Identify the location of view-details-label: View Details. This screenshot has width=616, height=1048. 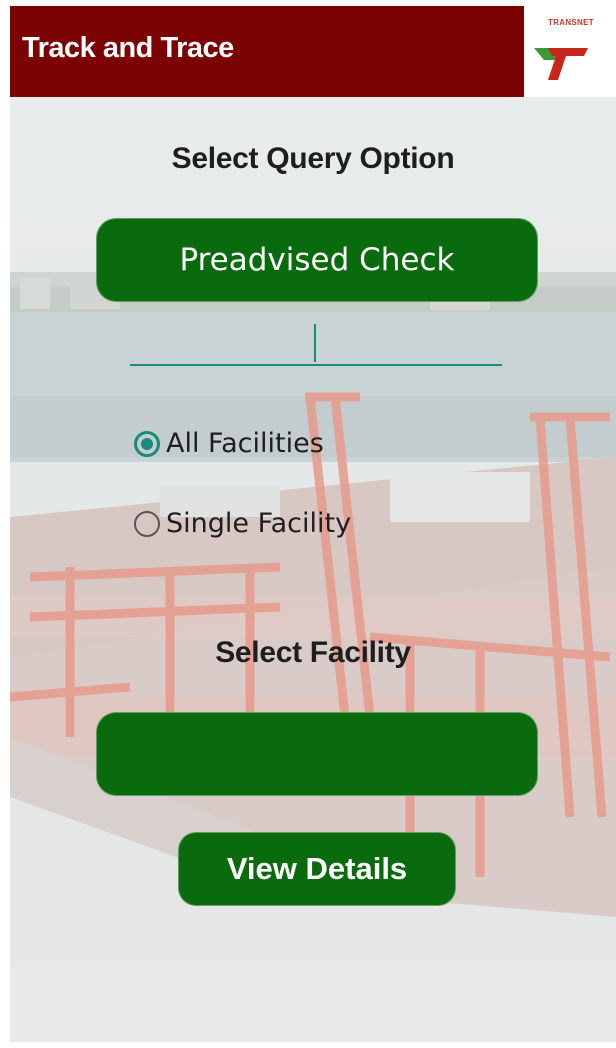
(317, 868).